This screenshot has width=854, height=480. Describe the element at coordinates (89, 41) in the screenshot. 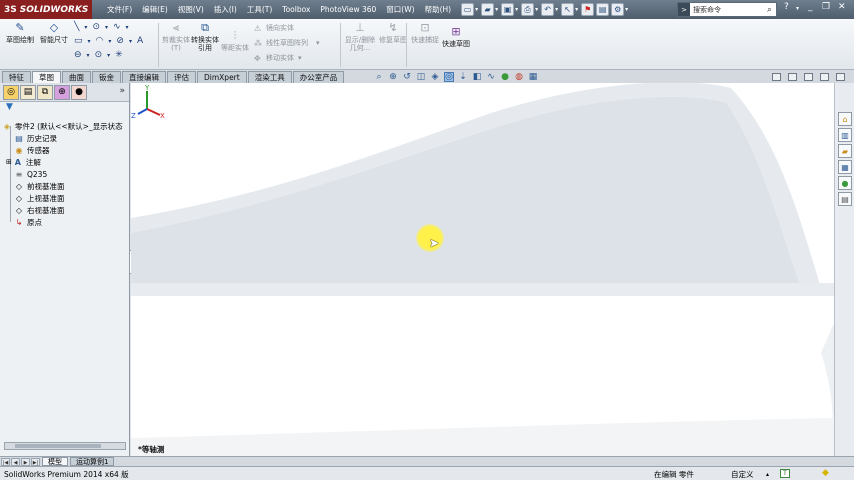

I see `rectangle-dropdown-icon: ▾` at that location.